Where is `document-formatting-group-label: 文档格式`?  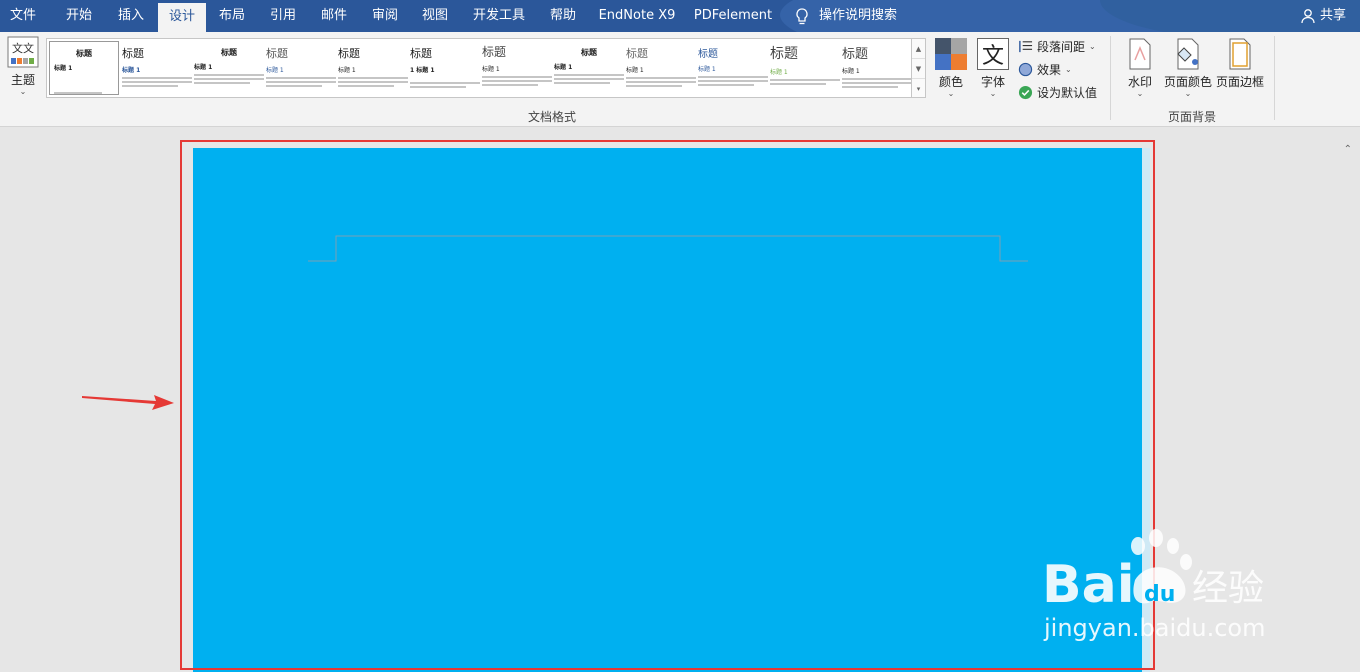
document-formatting-group-label: 文档格式 is located at coordinates (552, 117).